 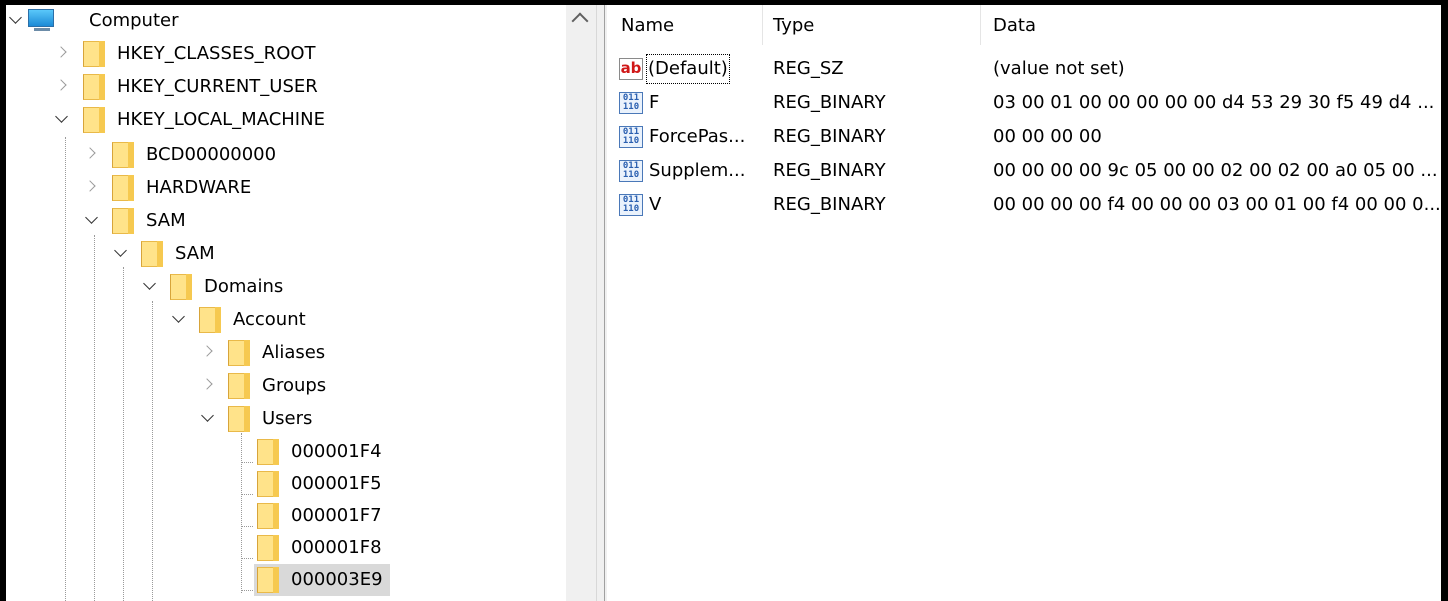 I want to click on tree-item-label: 000001F4, so click(x=336, y=451).